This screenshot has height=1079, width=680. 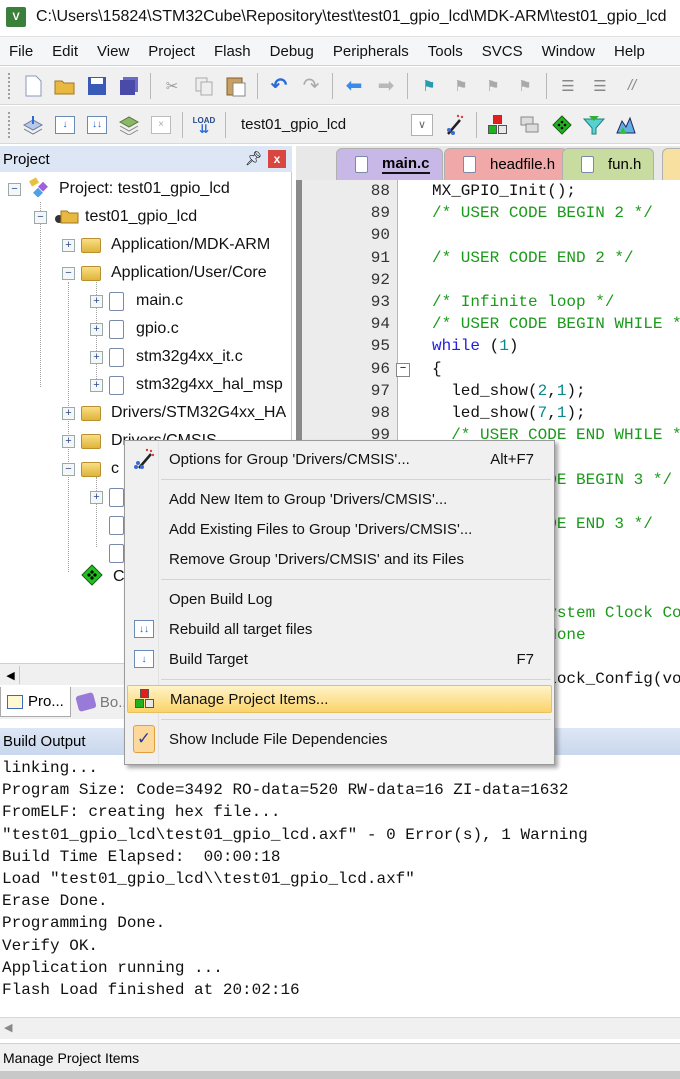 I want to click on bookmark-icon: ⚑, so click(x=429, y=86).